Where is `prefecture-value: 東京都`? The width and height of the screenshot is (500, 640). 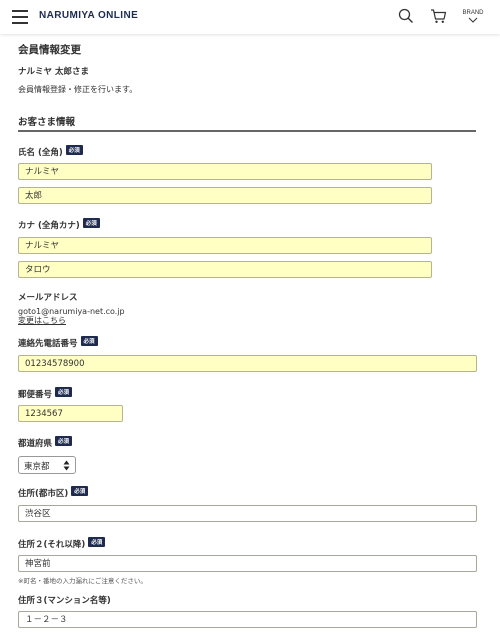
prefecture-value: 東京都 is located at coordinates (37, 467).